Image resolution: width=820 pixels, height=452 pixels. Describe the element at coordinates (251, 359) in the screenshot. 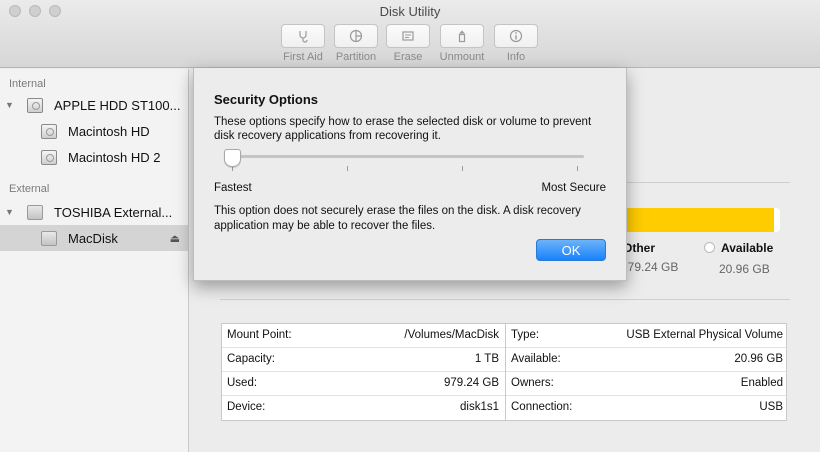

I see `info-key: Capacity:` at that location.